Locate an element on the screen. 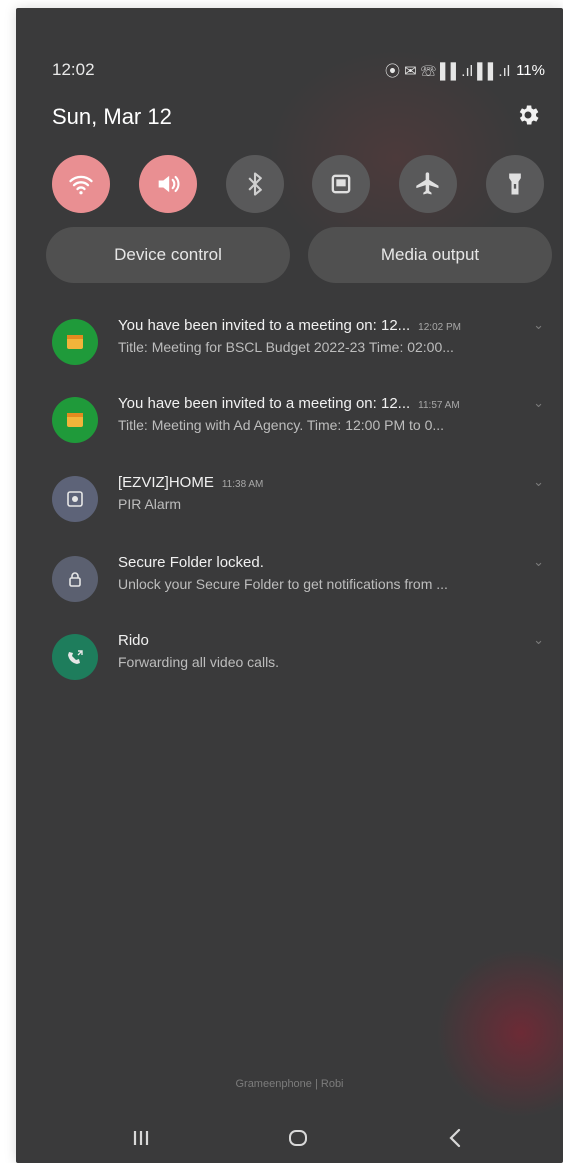 The width and height of the screenshot is (563, 1163). notification-title: [EZVIZ]HOME 11:38 AM is located at coordinates (191, 482).